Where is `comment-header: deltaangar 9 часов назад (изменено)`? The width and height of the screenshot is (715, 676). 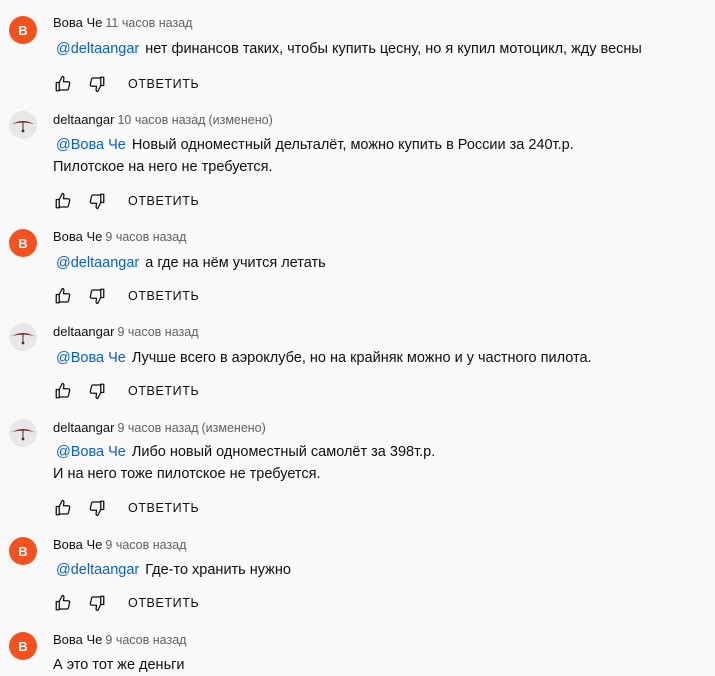 comment-header: deltaangar 9 часов назад (изменено) is located at coordinates (159, 428).